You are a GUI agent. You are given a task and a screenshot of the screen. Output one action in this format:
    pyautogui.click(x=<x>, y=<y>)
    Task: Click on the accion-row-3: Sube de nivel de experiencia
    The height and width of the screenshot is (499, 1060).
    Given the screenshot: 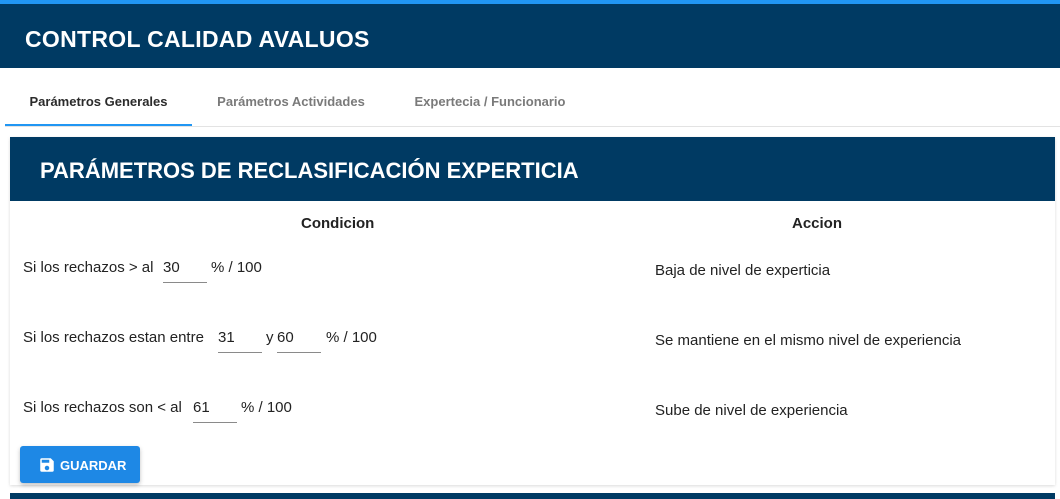 What is the action you would take?
    pyautogui.click(x=751, y=410)
    